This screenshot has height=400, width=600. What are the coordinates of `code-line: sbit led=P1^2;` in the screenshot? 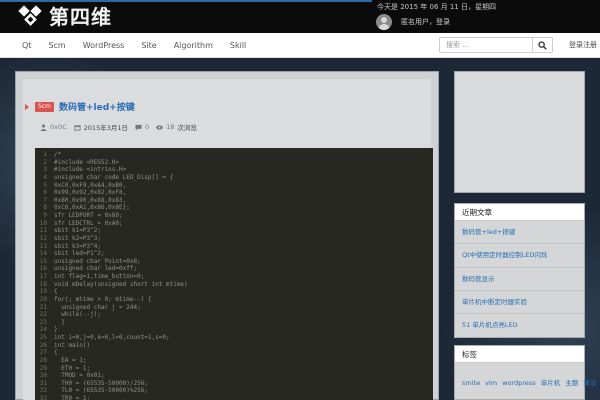 It's located at (79, 254).